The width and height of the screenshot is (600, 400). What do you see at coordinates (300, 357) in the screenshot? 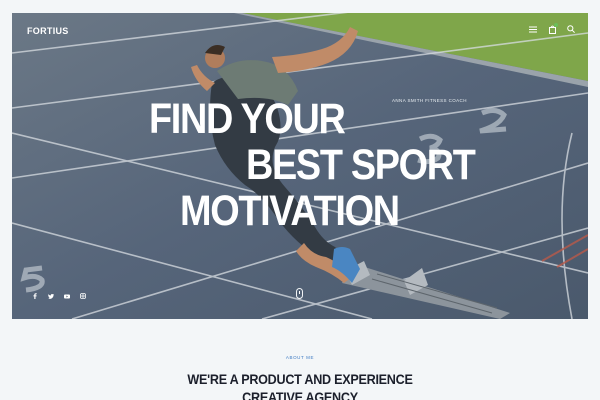
I see `about-section-label: ABOUT ME` at bounding box center [300, 357].